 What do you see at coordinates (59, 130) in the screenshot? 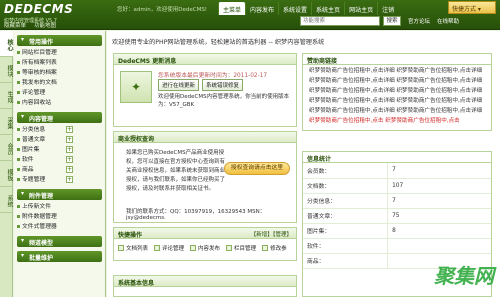
I see `menu-item-classified: 分类信息 +` at bounding box center [59, 130].